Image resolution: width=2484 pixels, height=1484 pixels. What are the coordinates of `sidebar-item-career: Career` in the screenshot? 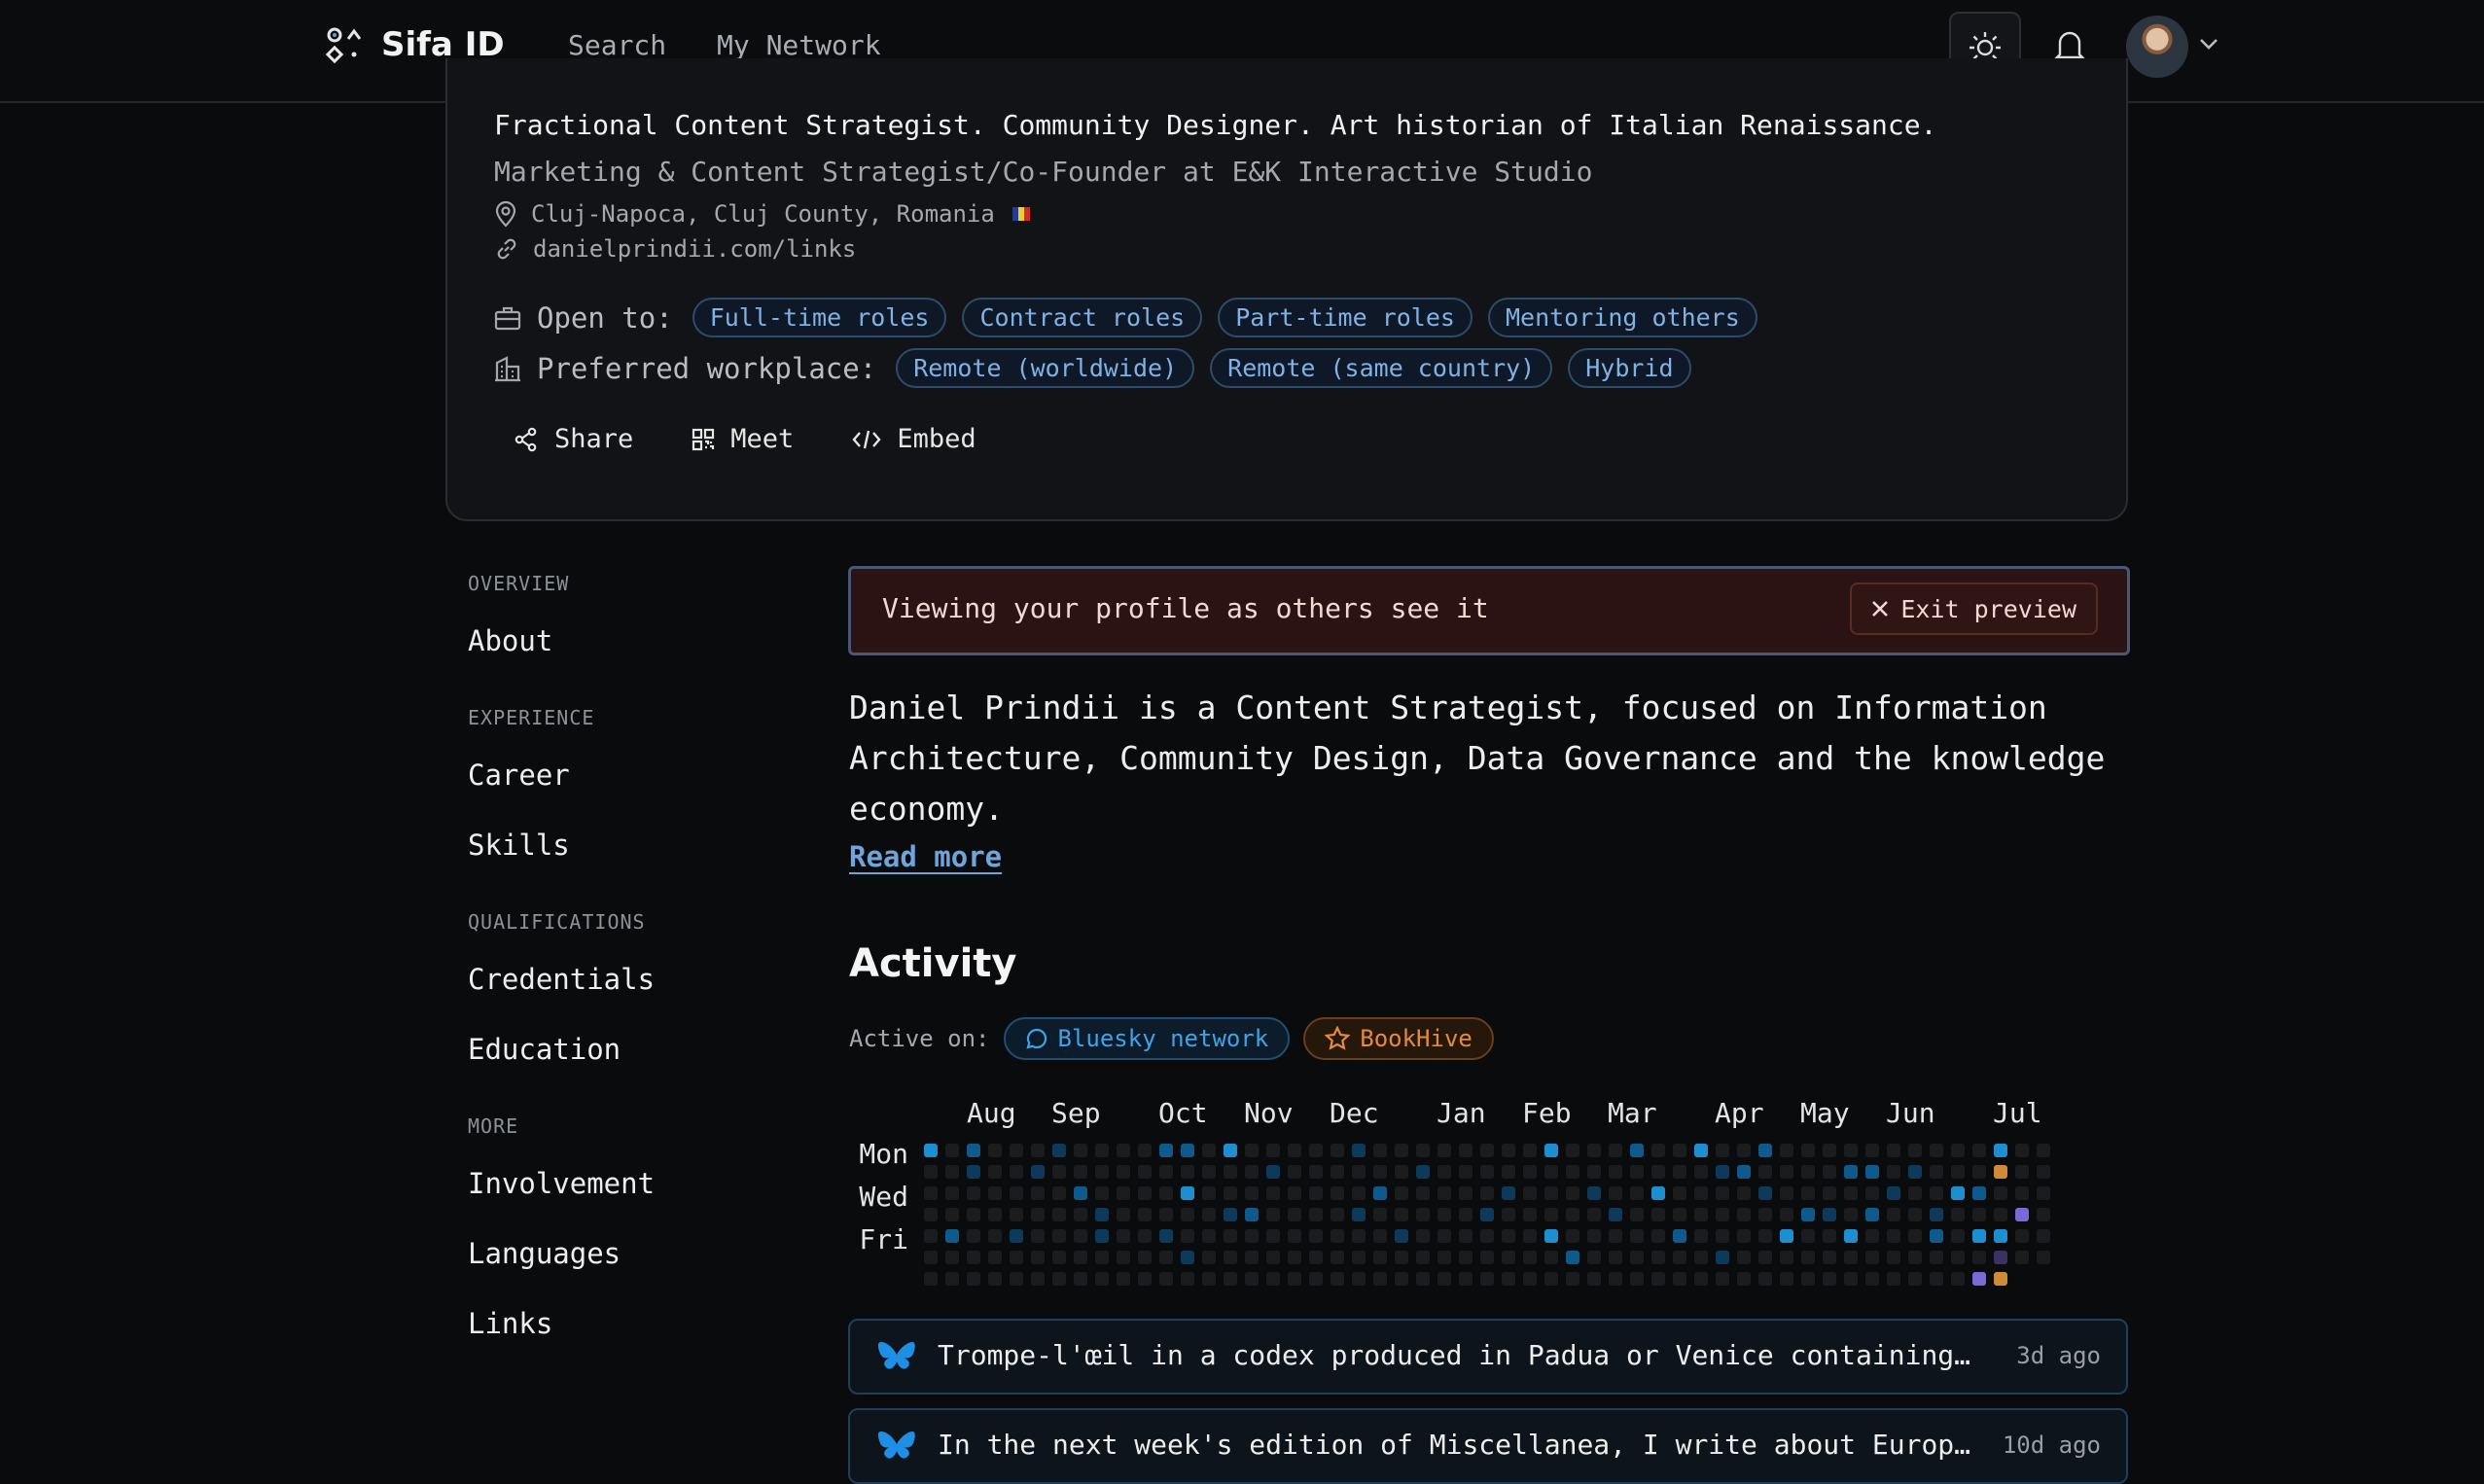 It's located at (519, 776).